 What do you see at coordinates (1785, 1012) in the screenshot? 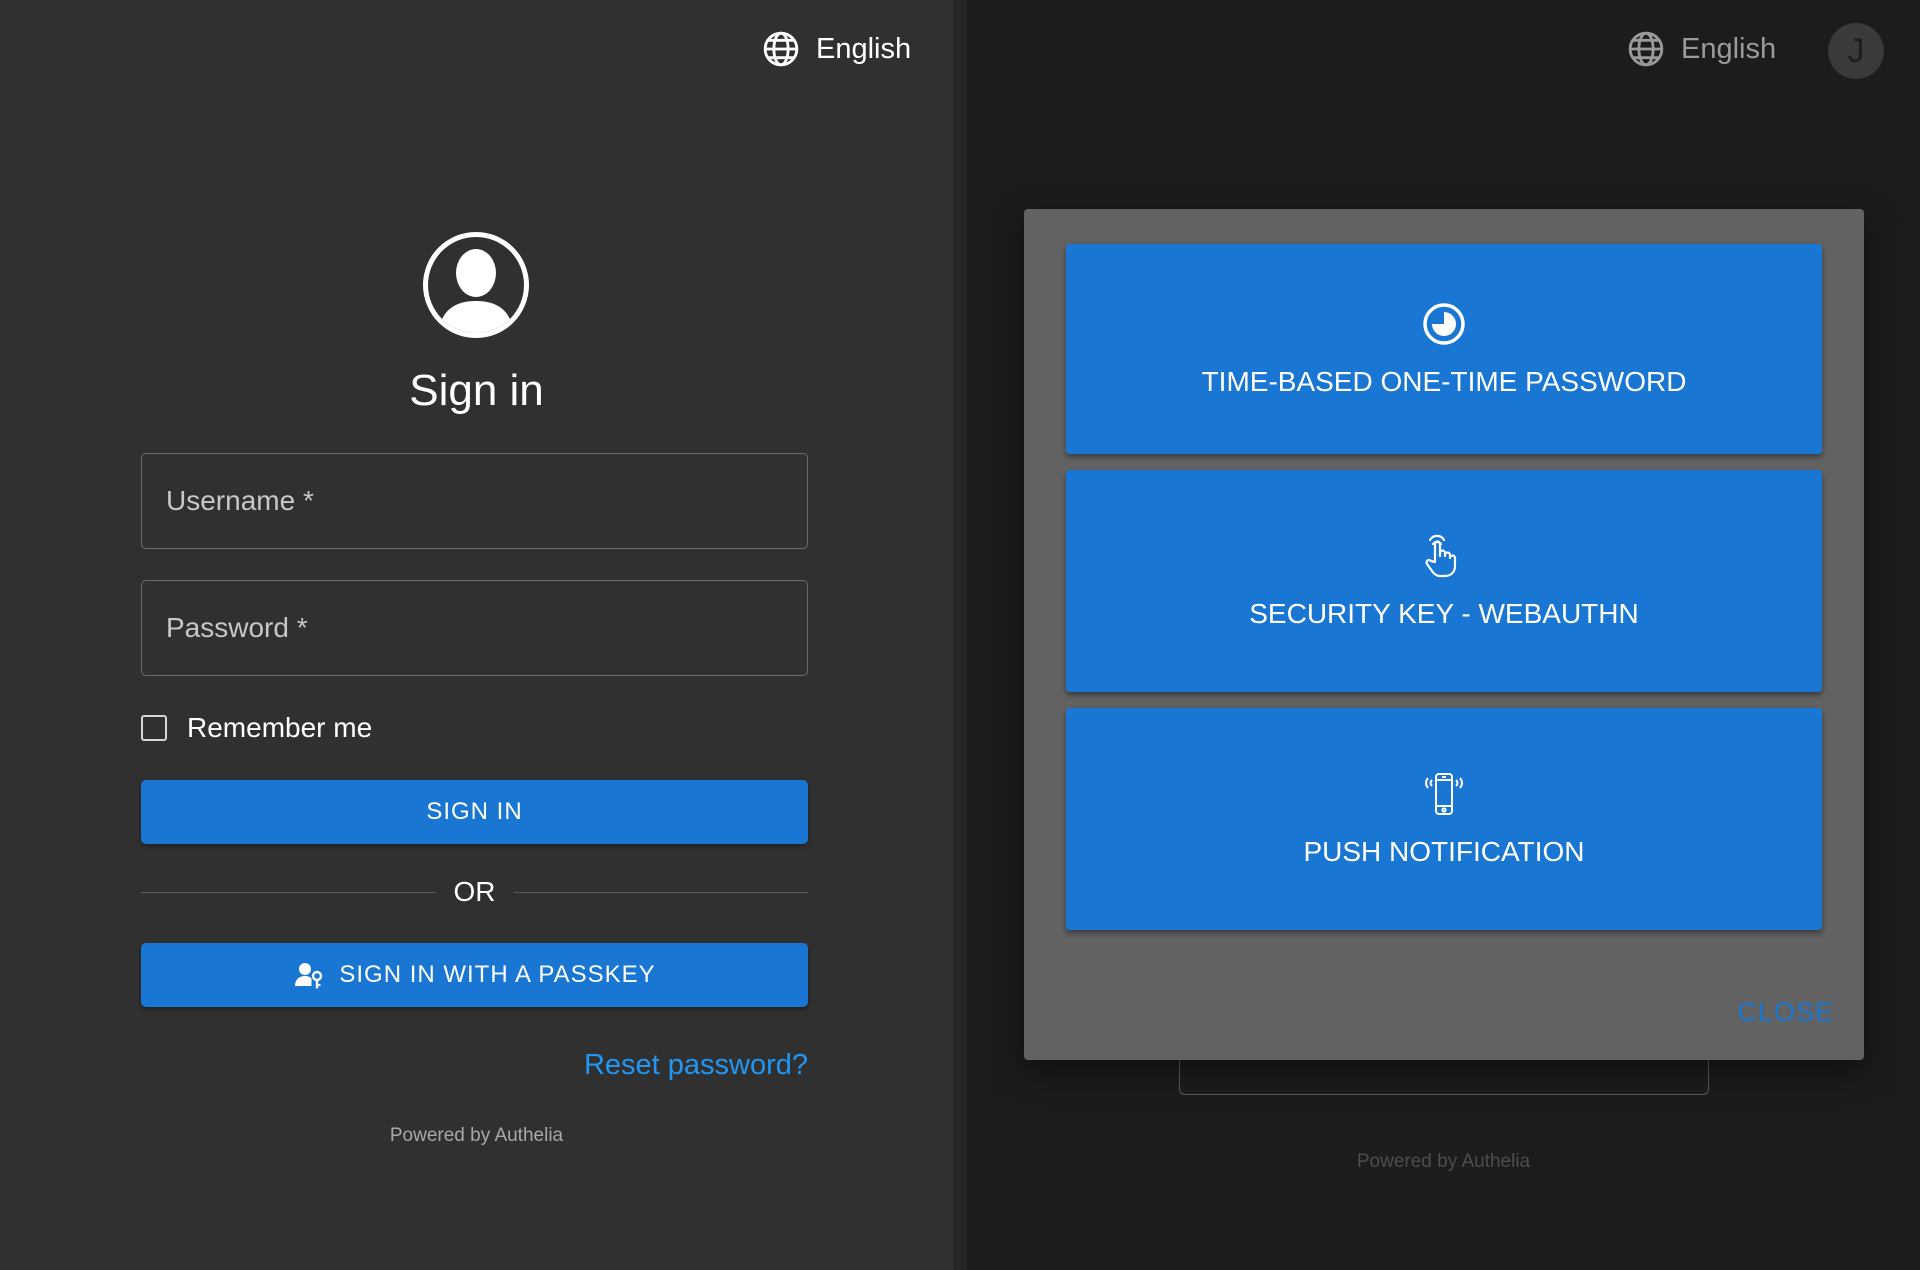
I see `close-dialog-button: CLOSE` at bounding box center [1785, 1012].